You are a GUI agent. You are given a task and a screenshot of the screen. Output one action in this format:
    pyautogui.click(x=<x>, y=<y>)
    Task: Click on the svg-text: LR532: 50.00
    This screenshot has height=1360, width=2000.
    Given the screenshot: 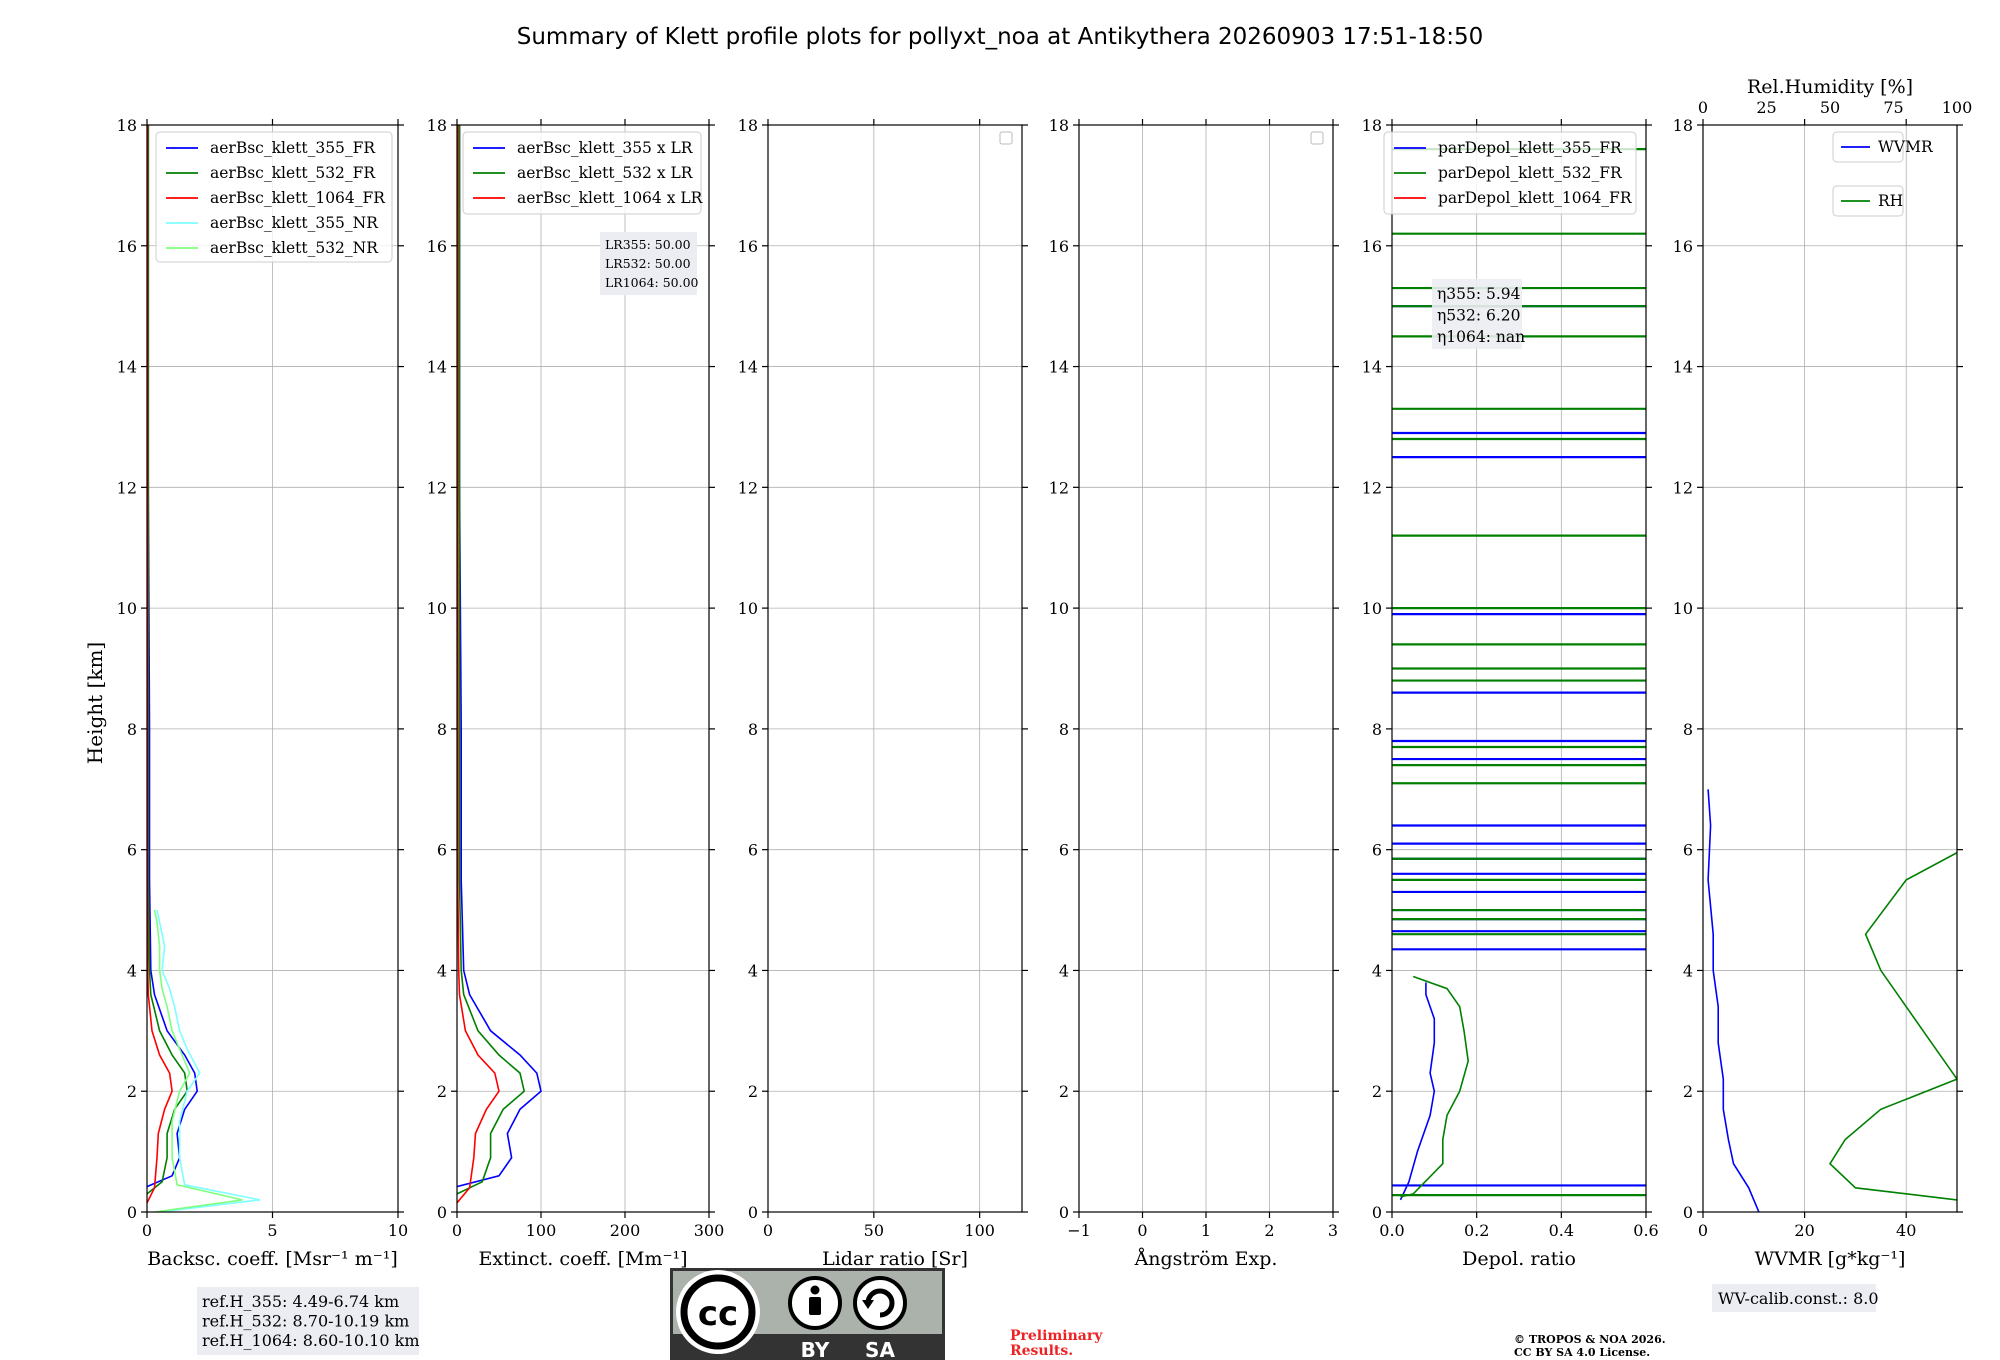 What is the action you would take?
    pyautogui.click(x=648, y=263)
    